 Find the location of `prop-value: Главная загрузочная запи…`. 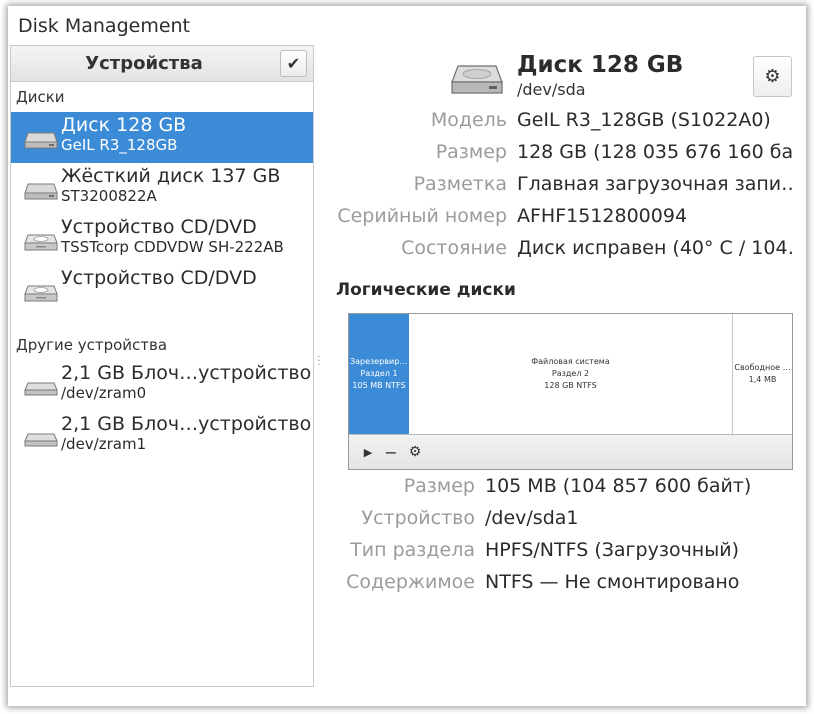

prop-value: Главная загрузочная запи… is located at coordinates (654, 184).